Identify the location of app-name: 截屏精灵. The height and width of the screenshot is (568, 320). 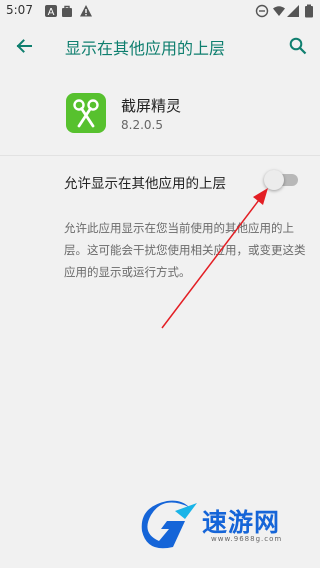
(151, 106).